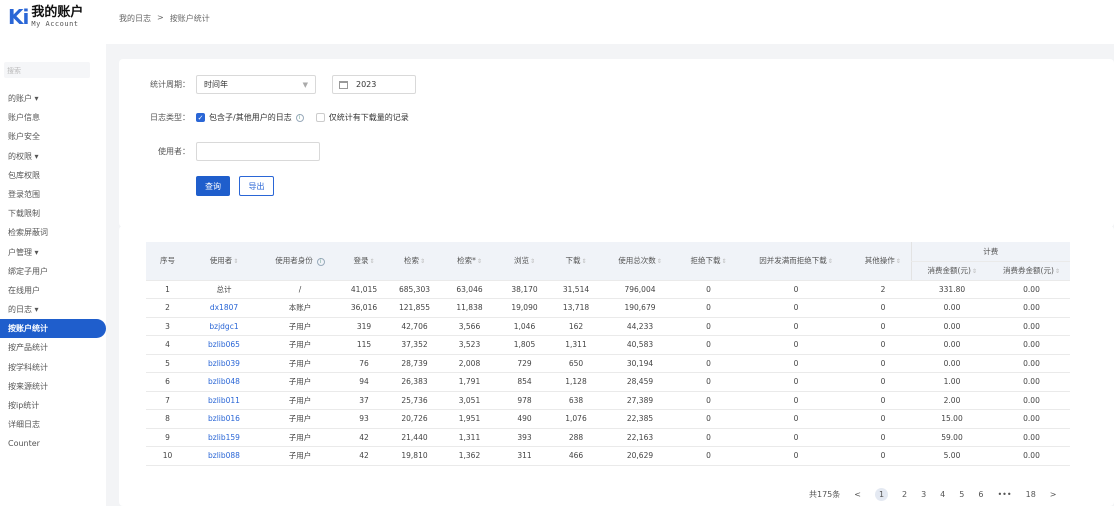  I want to click on include-sub-label: 包含子/其他用户的日志, so click(250, 117).